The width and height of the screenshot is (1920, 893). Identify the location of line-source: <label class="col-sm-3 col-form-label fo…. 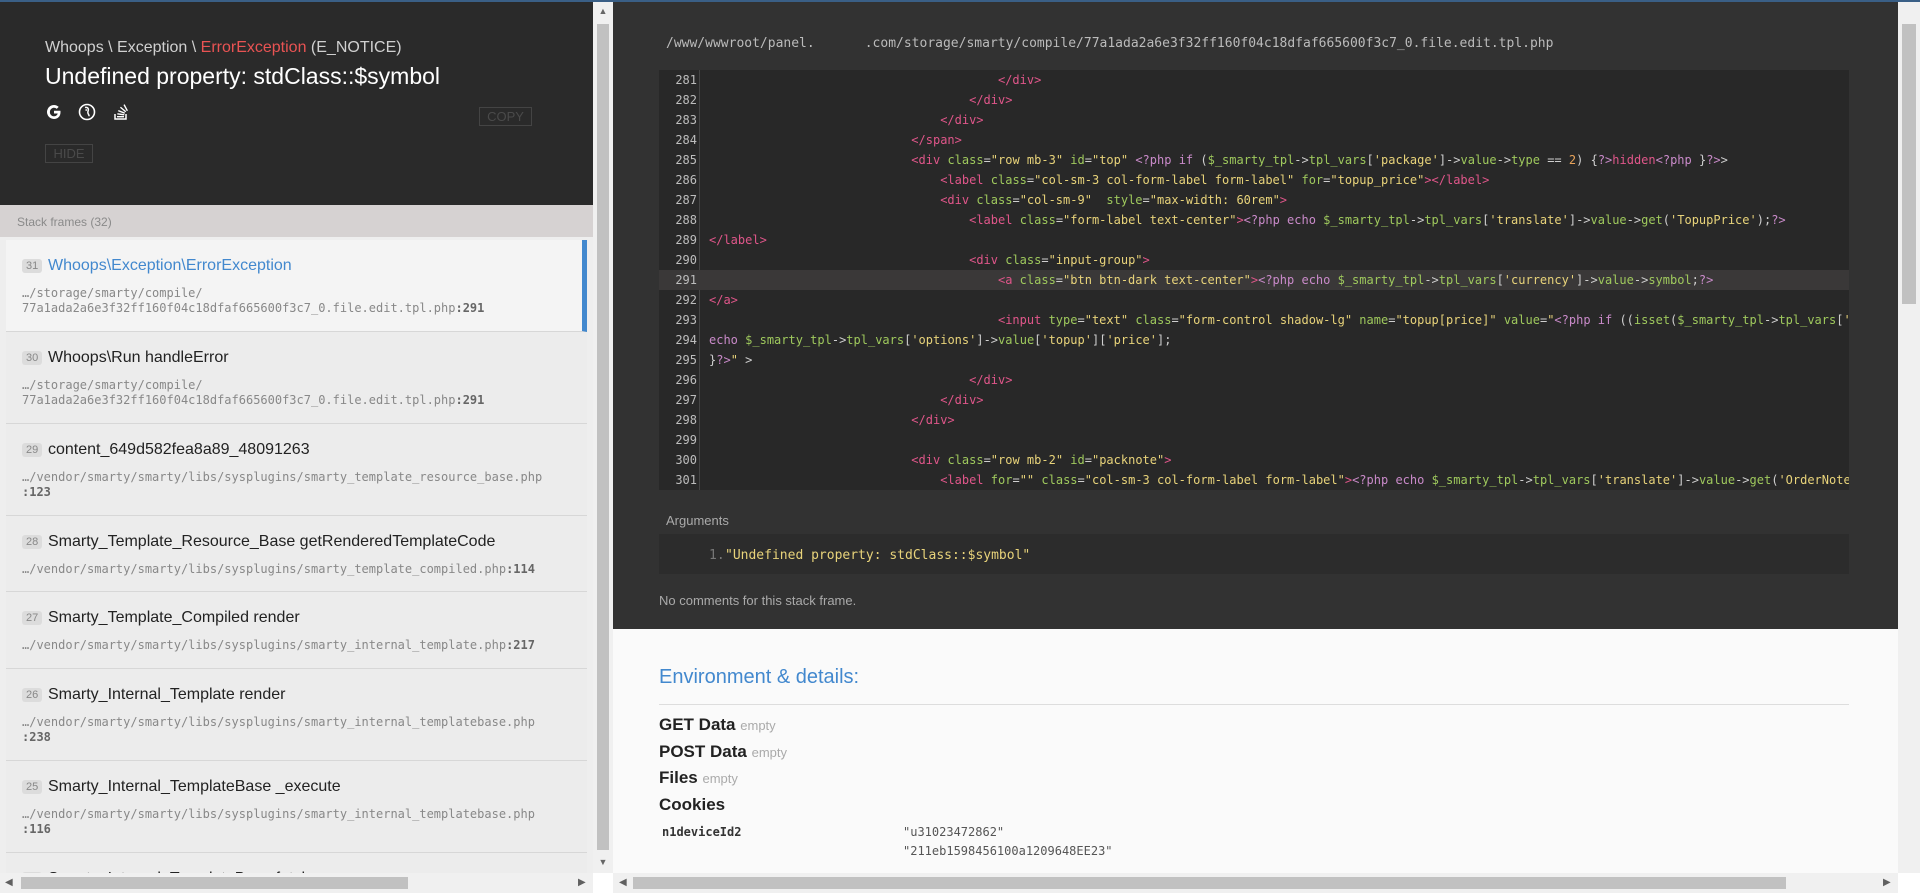
(1215, 180).